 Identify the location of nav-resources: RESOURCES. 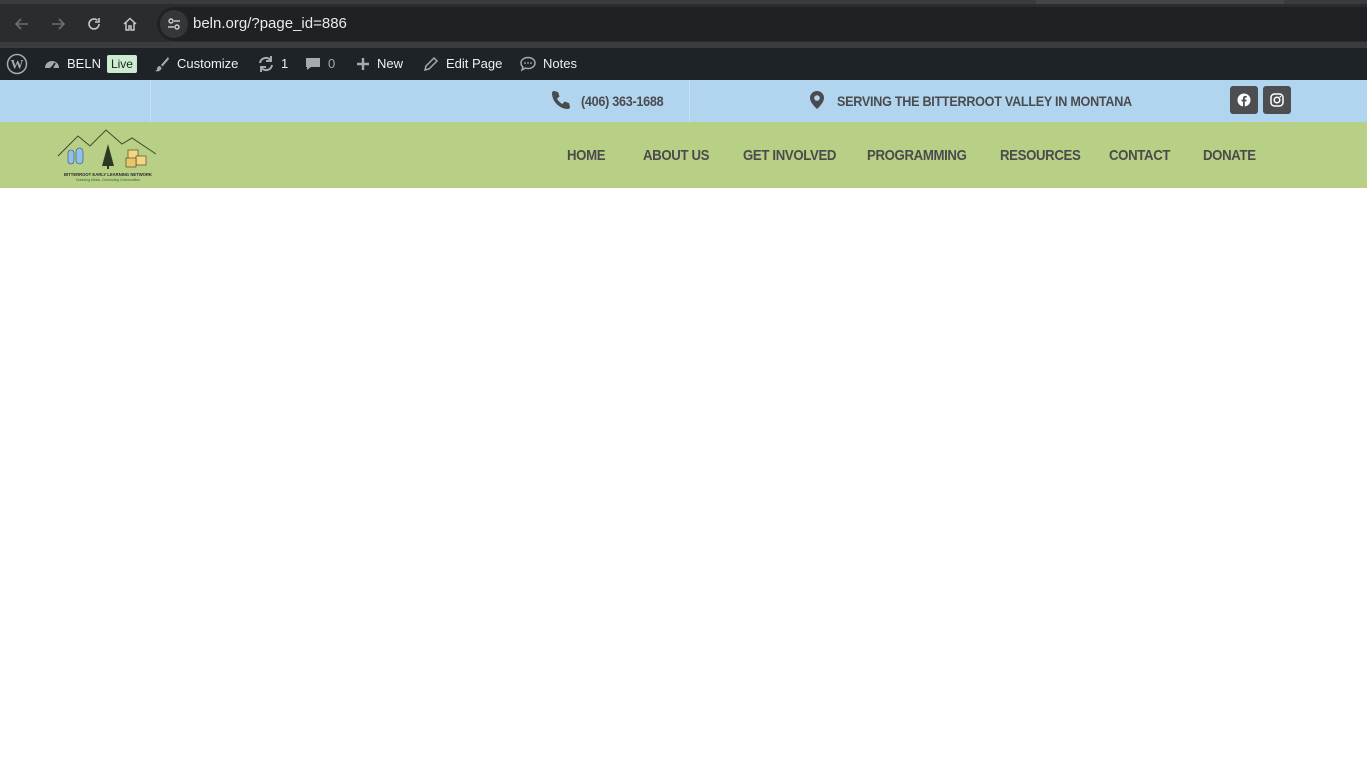
(1040, 156).